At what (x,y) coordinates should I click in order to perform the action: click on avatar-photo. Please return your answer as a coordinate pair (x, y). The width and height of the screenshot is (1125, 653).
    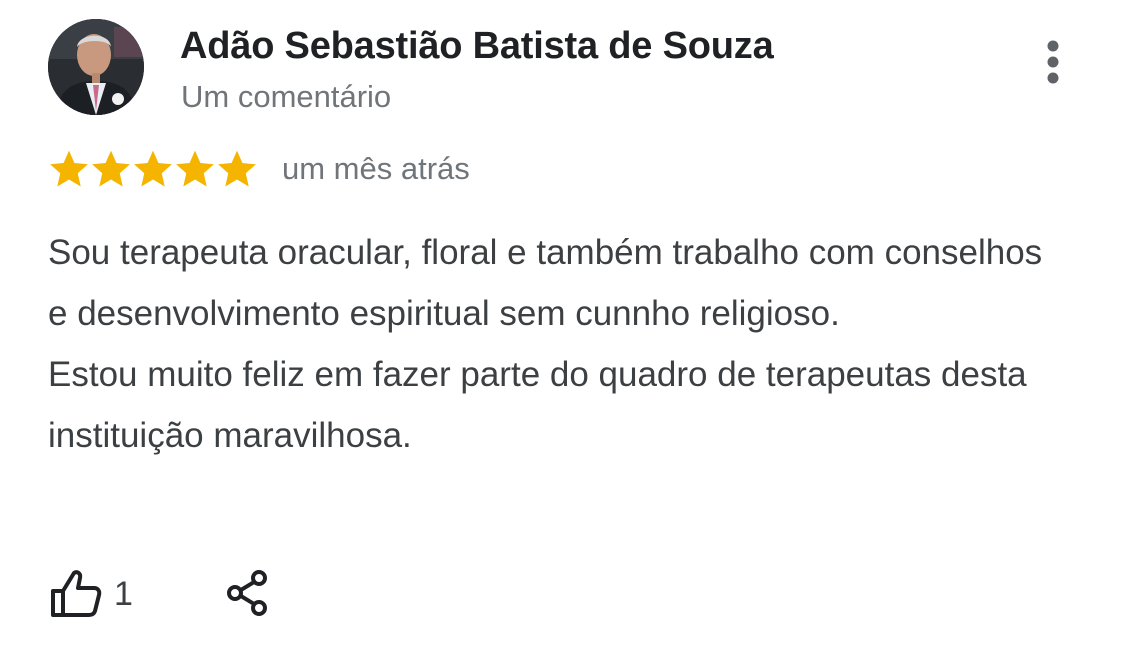
    Looking at the image, I should click on (96, 67).